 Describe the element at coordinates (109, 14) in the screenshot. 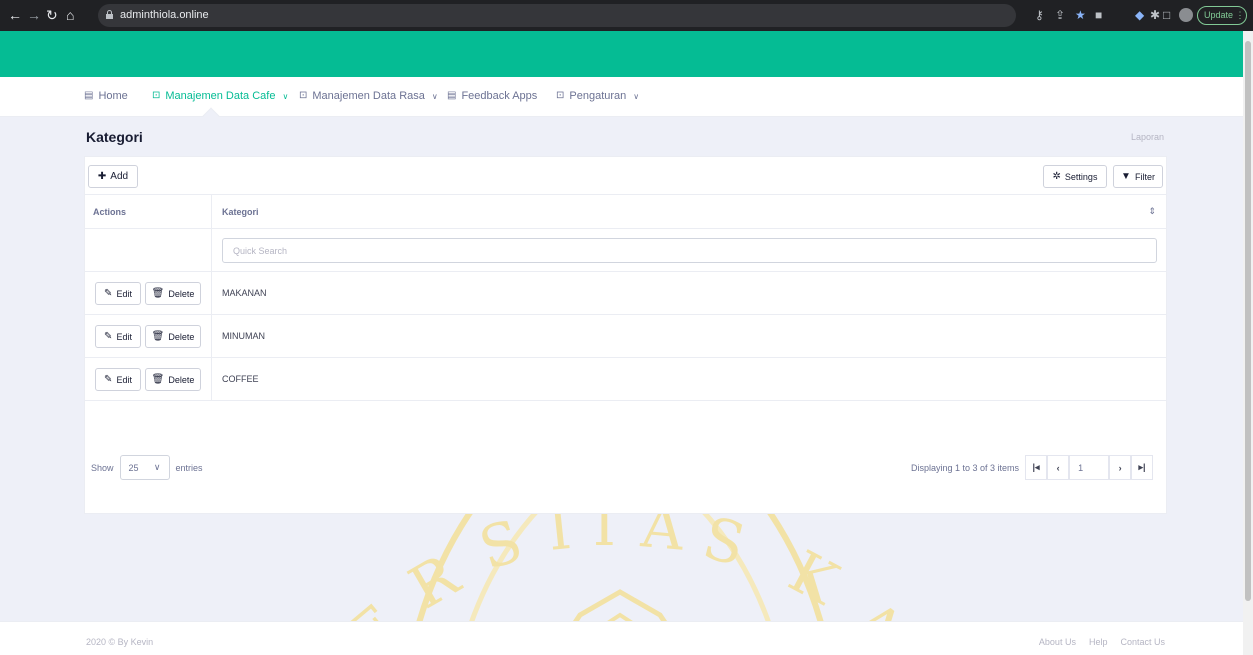

I see `lock-icon` at that location.